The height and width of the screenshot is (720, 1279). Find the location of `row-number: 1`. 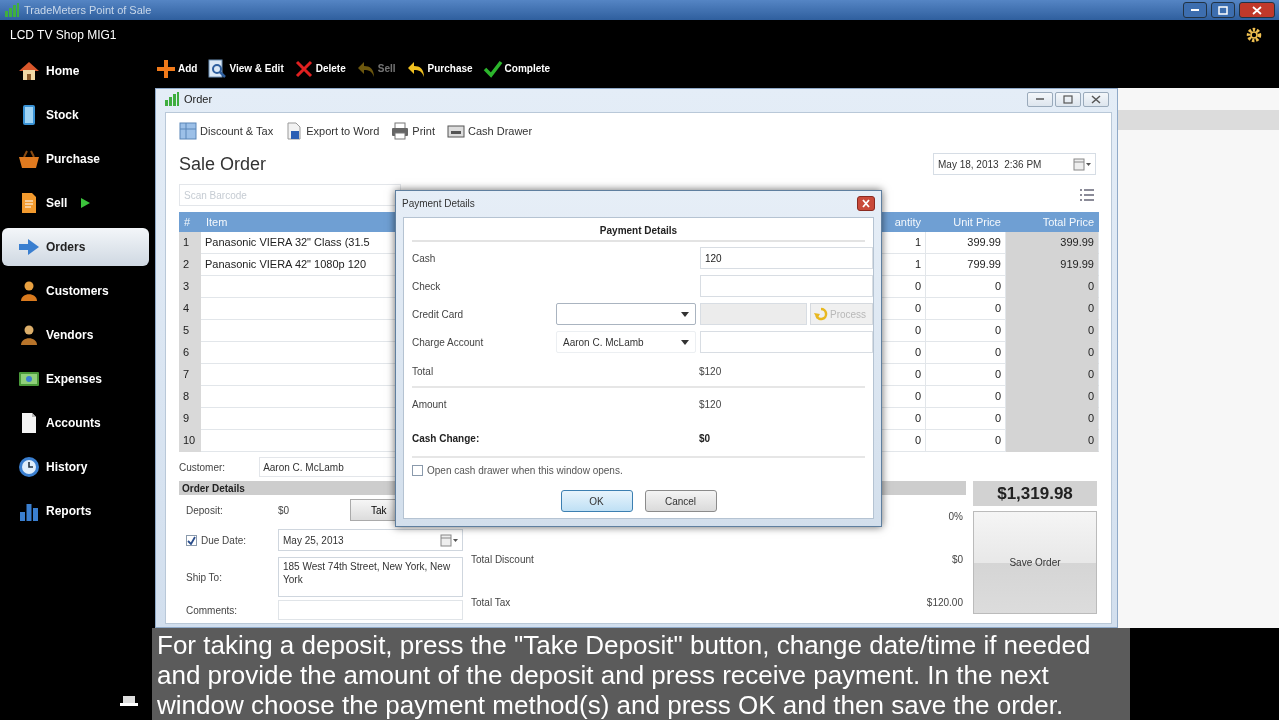

row-number: 1 is located at coordinates (190, 243).